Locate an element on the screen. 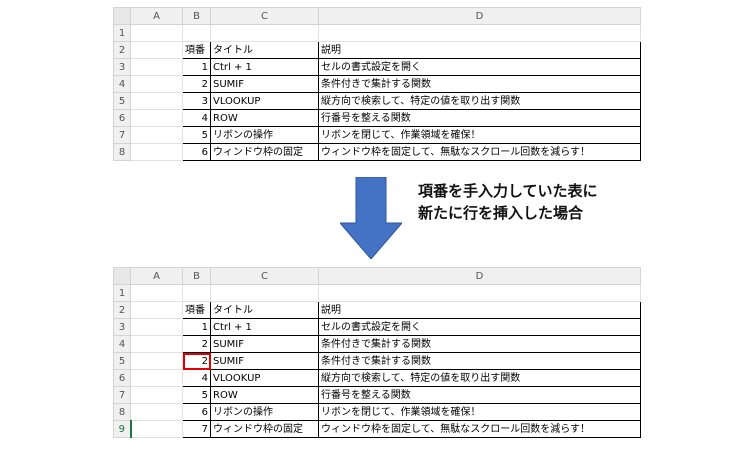 The height and width of the screenshot is (452, 750). table-row: 7 5 ROW 行番号を整える関数 is located at coordinates (377, 395).